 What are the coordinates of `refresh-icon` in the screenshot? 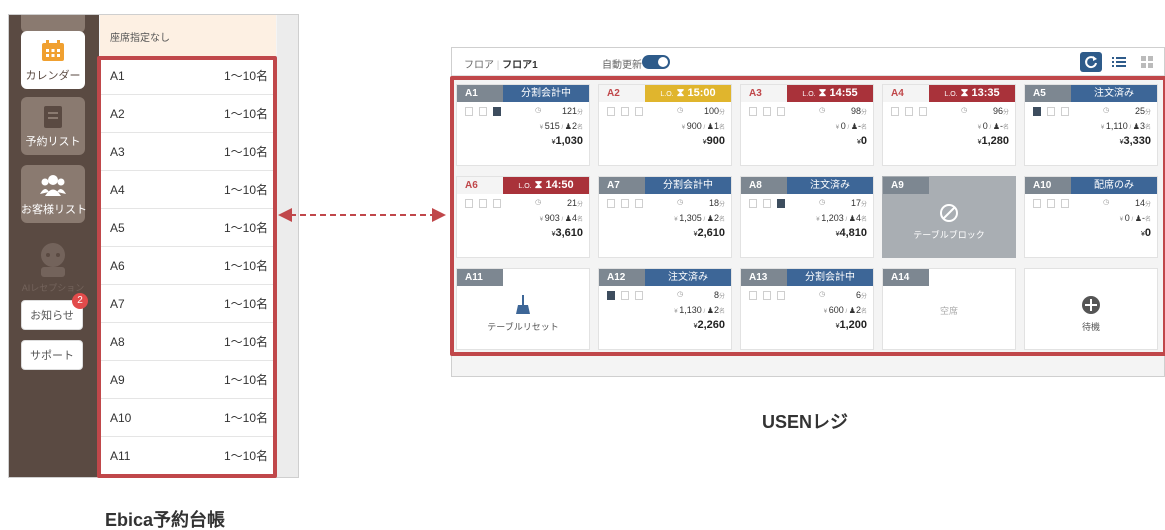 It's located at (1091, 62).